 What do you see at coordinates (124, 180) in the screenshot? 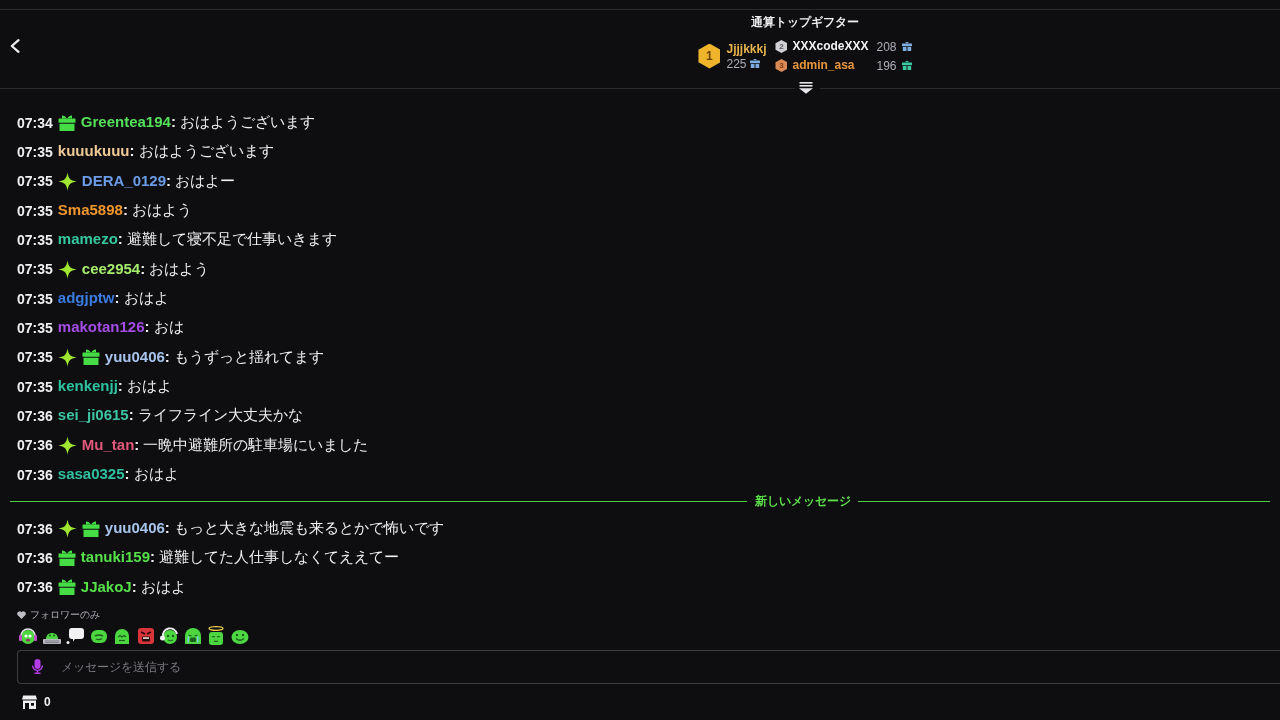
I see `username: DERA_0129` at bounding box center [124, 180].